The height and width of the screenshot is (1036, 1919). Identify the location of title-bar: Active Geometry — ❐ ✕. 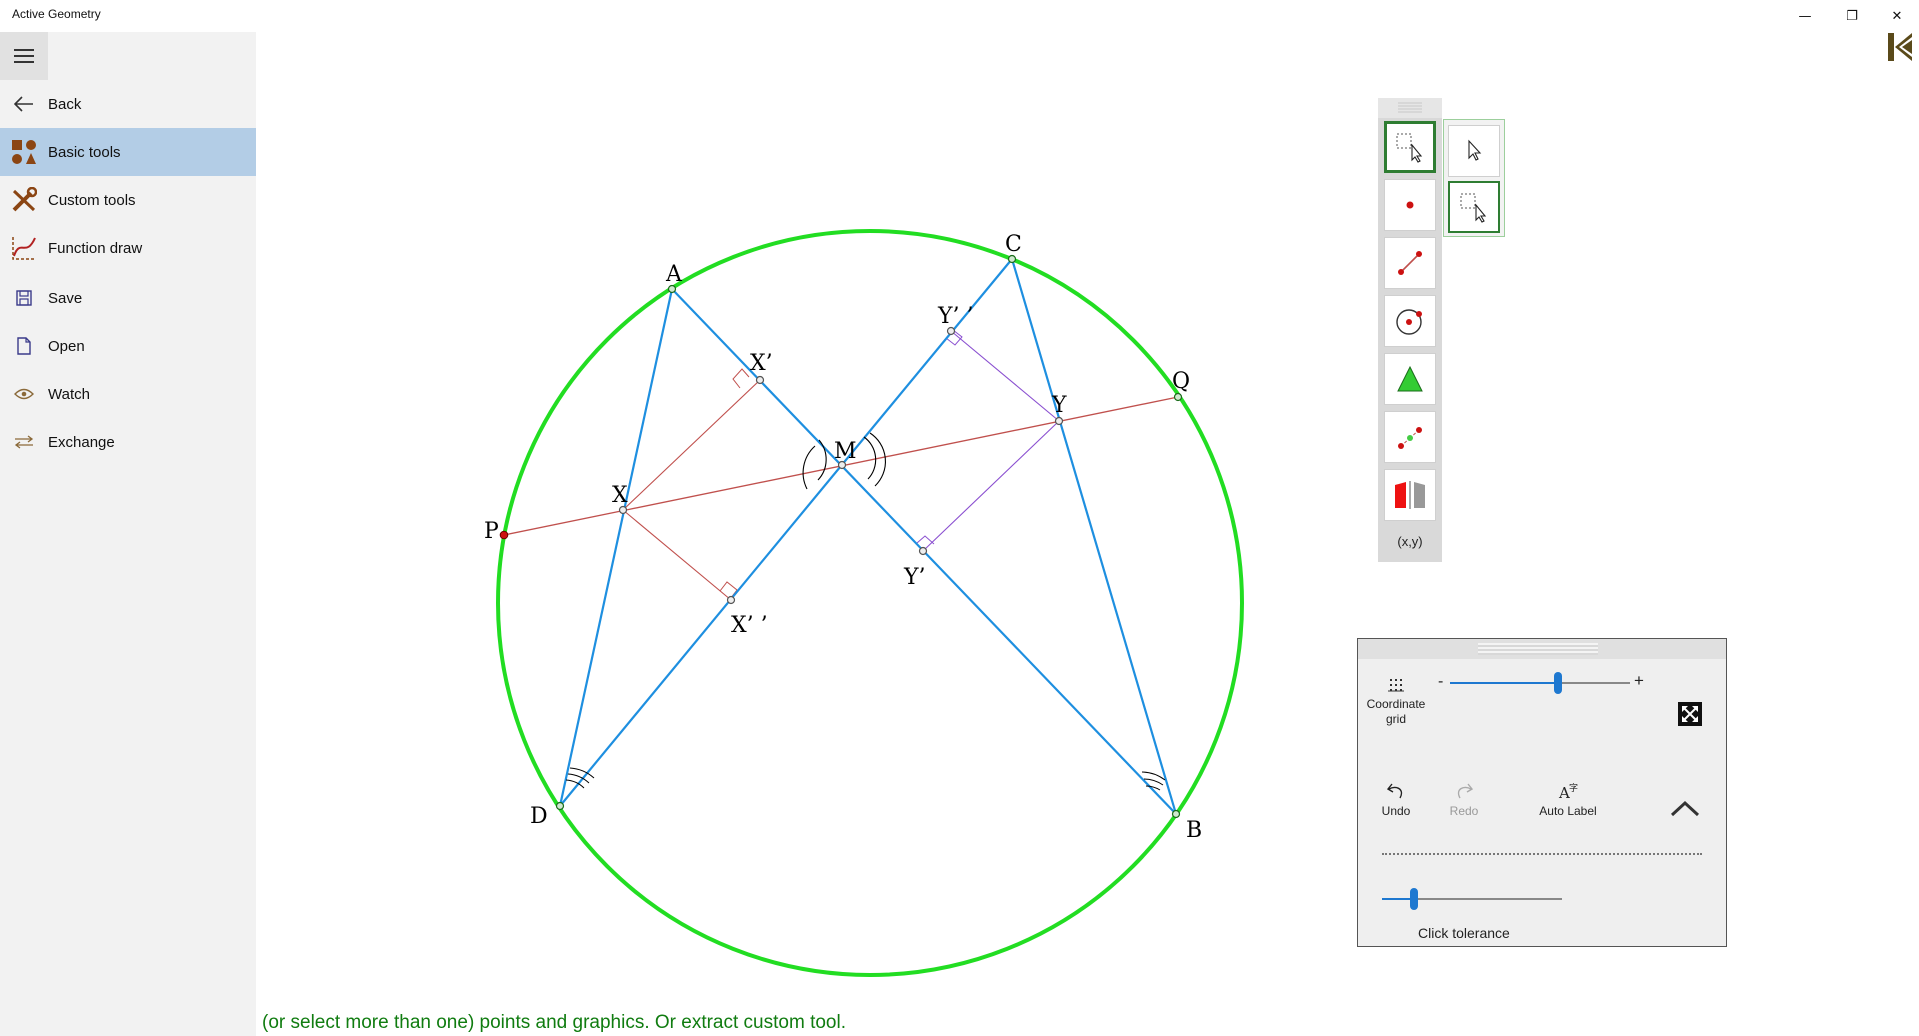
(959, 16).